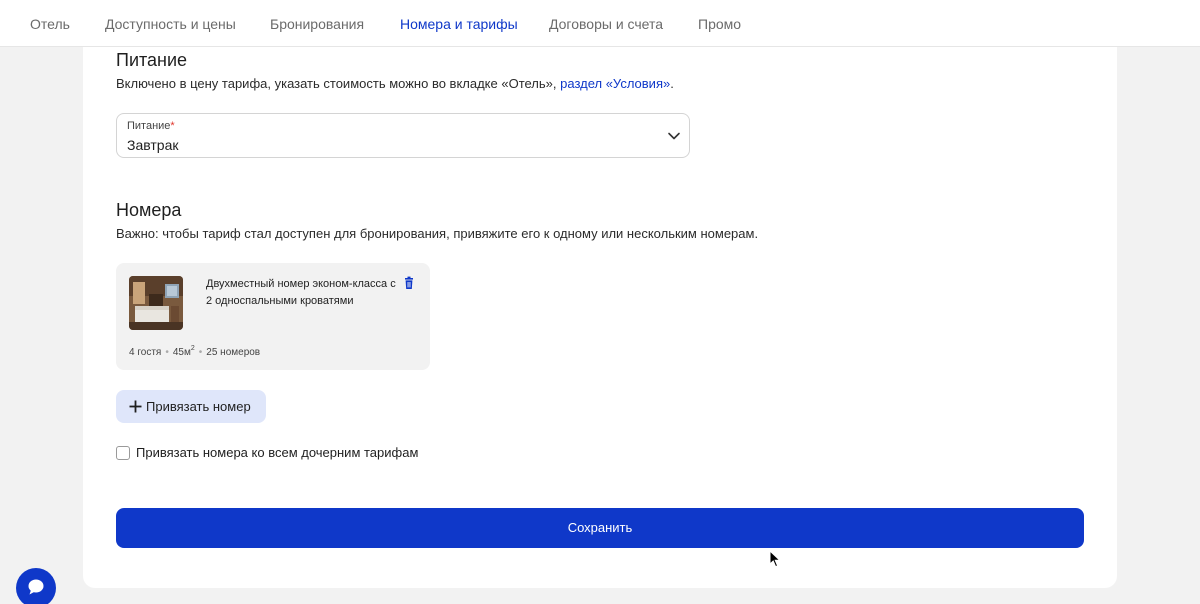 Image resolution: width=1200 pixels, height=604 pixels. Describe the element at coordinates (123, 453) in the screenshot. I see `attach-all-child-rates-checkbox` at that location.